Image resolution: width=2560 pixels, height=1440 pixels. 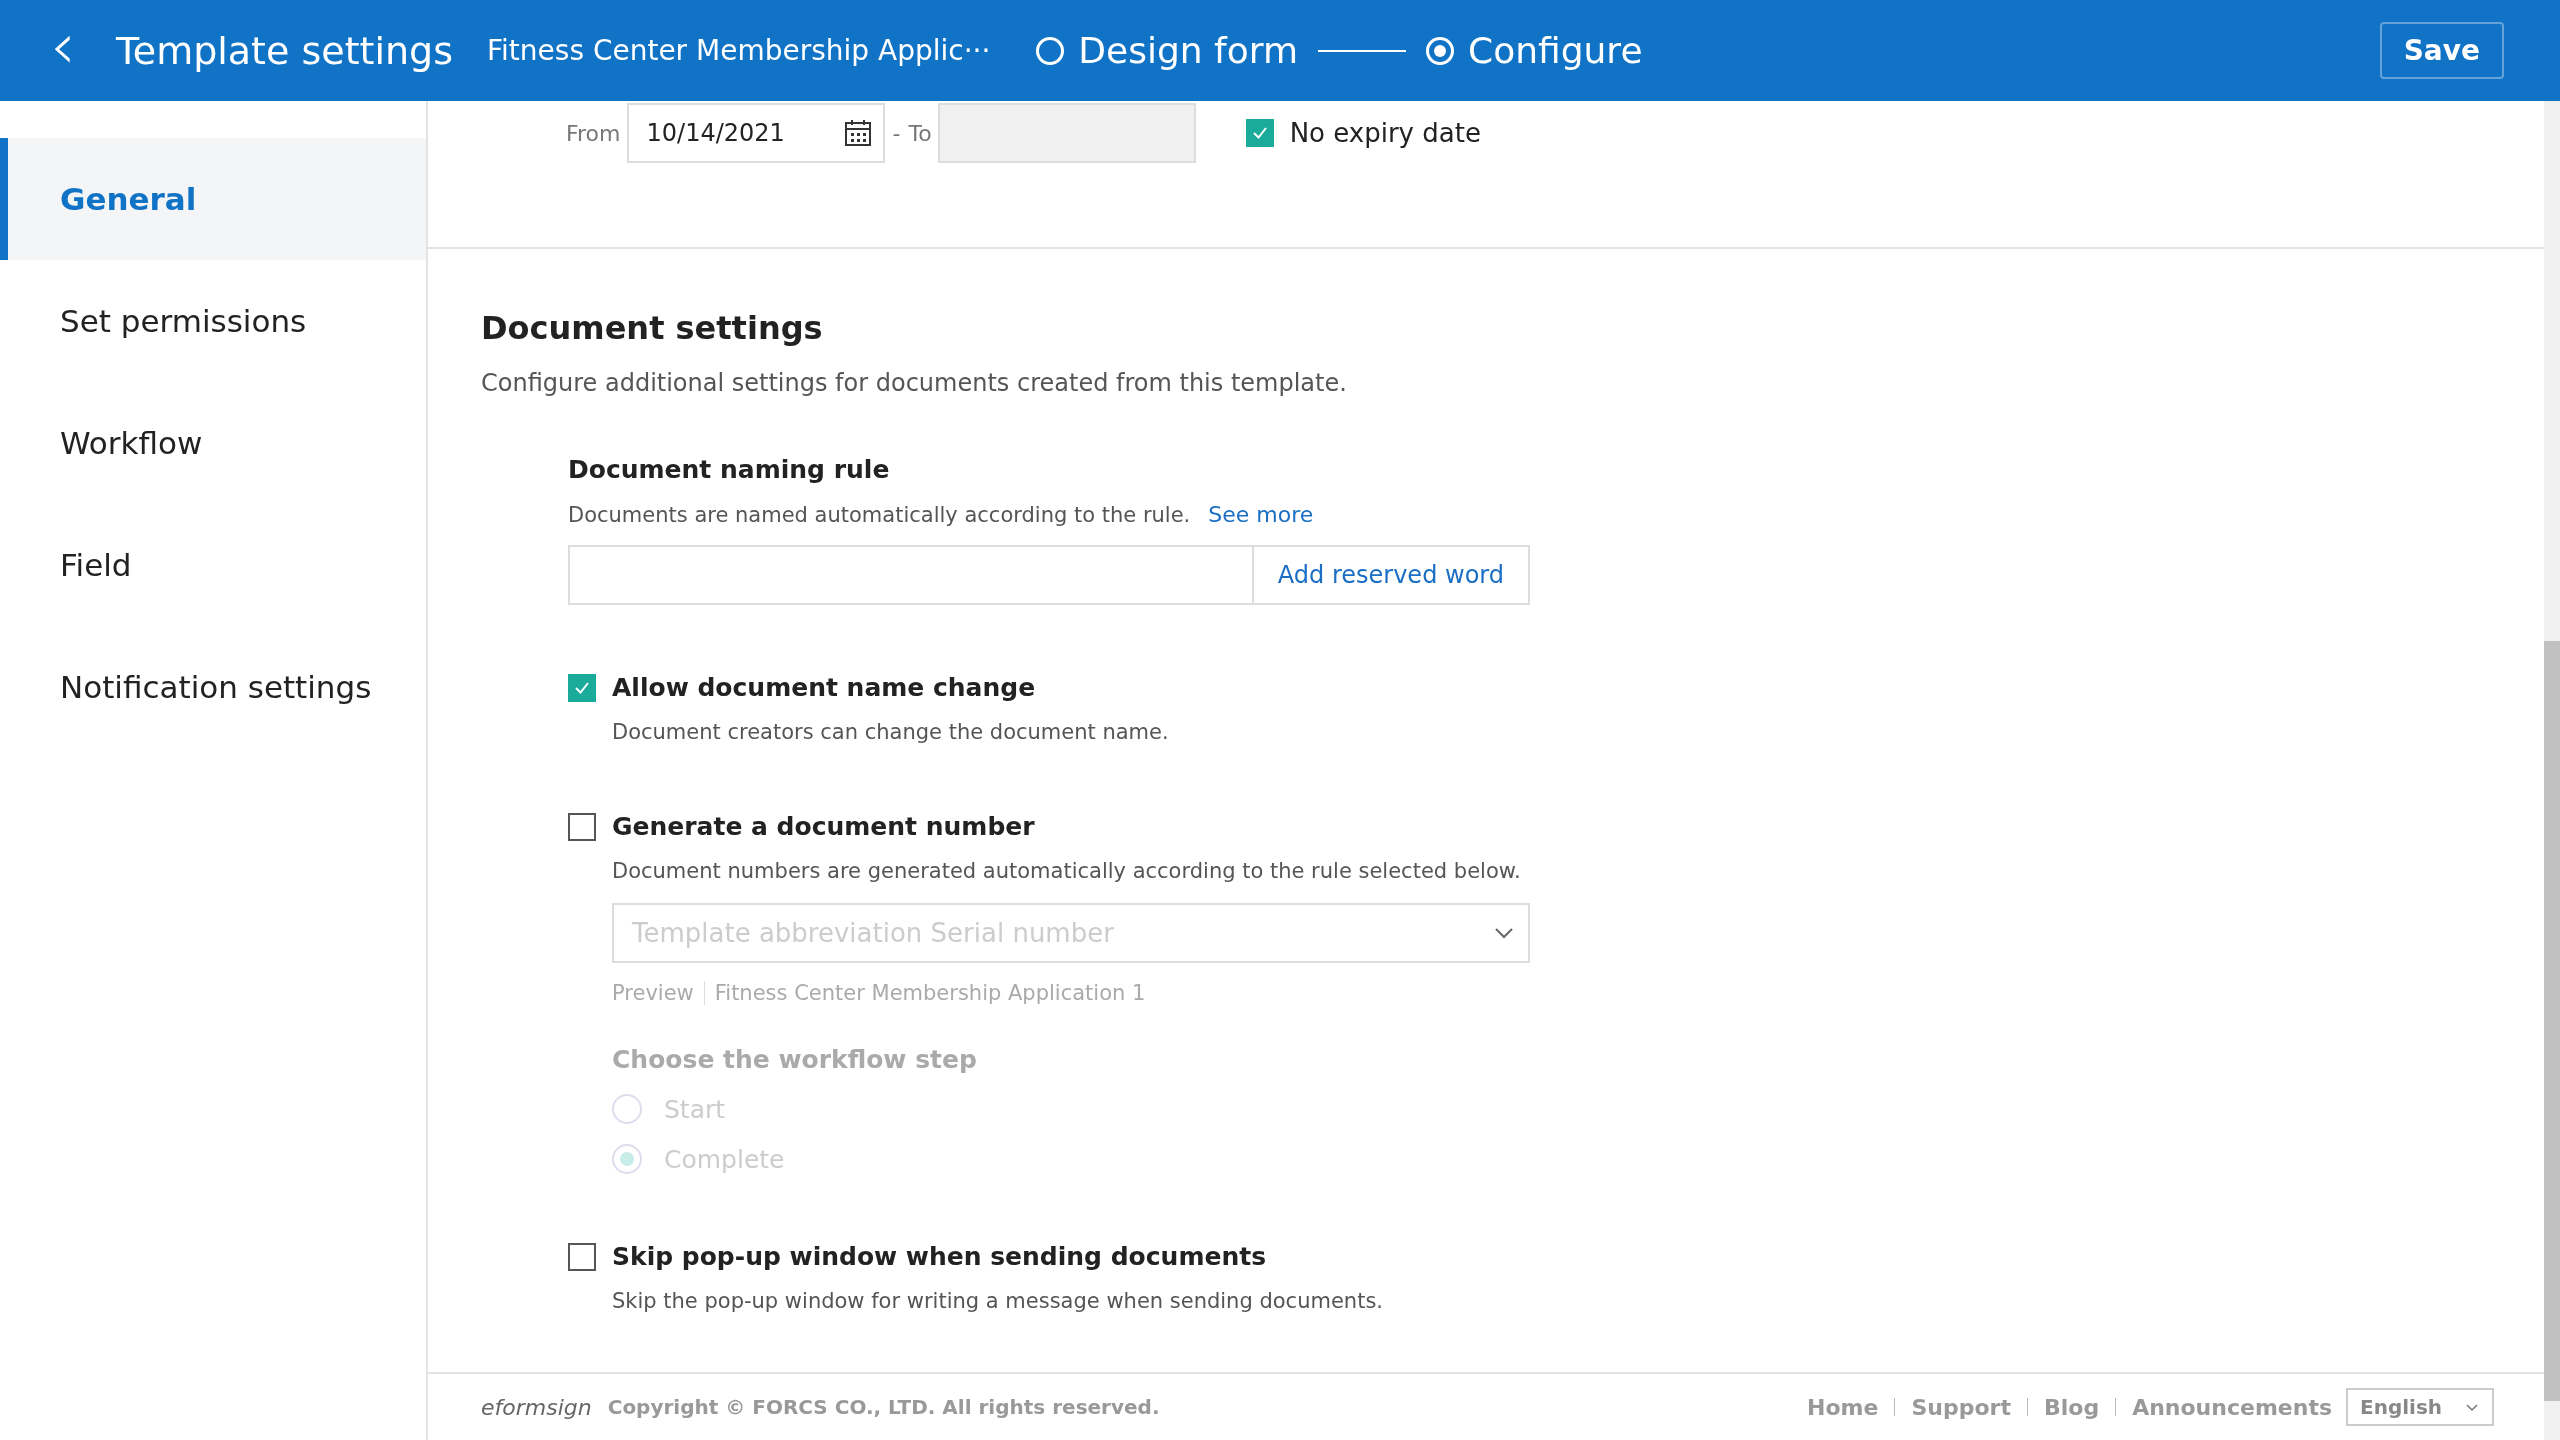 What do you see at coordinates (795, 1059) in the screenshot?
I see `workflow-step-title: Choose the workflow step` at bounding box center [795, 1059].